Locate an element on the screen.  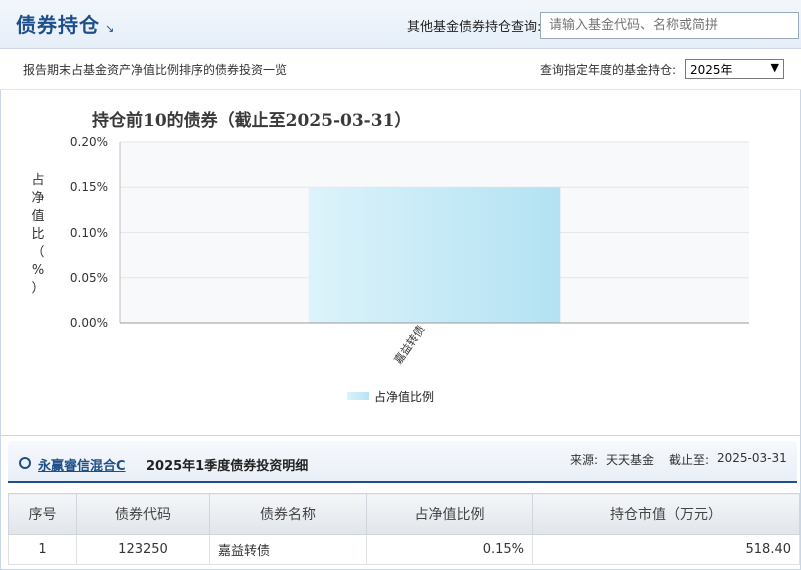
section-divider is located at coordinates (400, 435).